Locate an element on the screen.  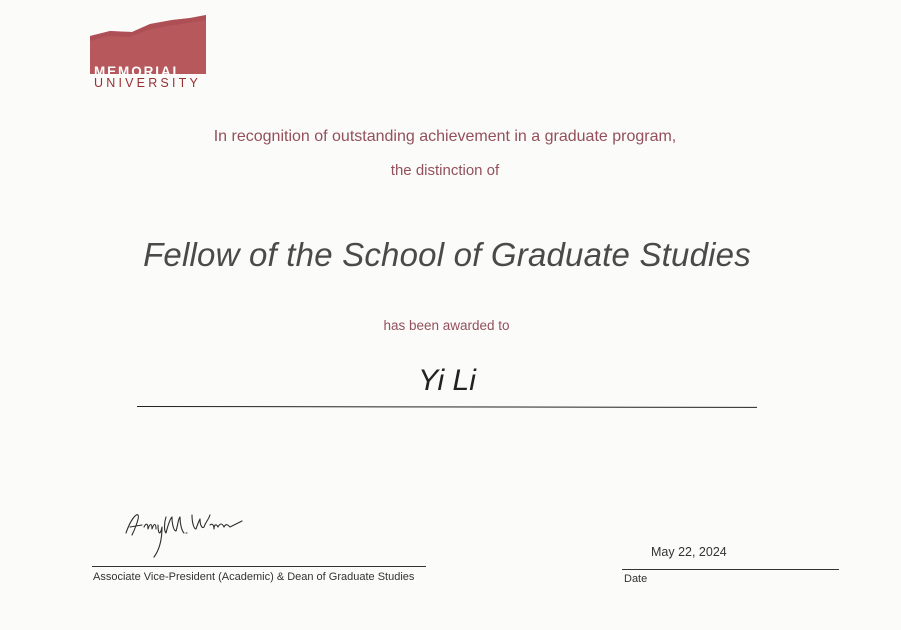
award-date: May 22, 2024 is located at coordinates (689, 552).